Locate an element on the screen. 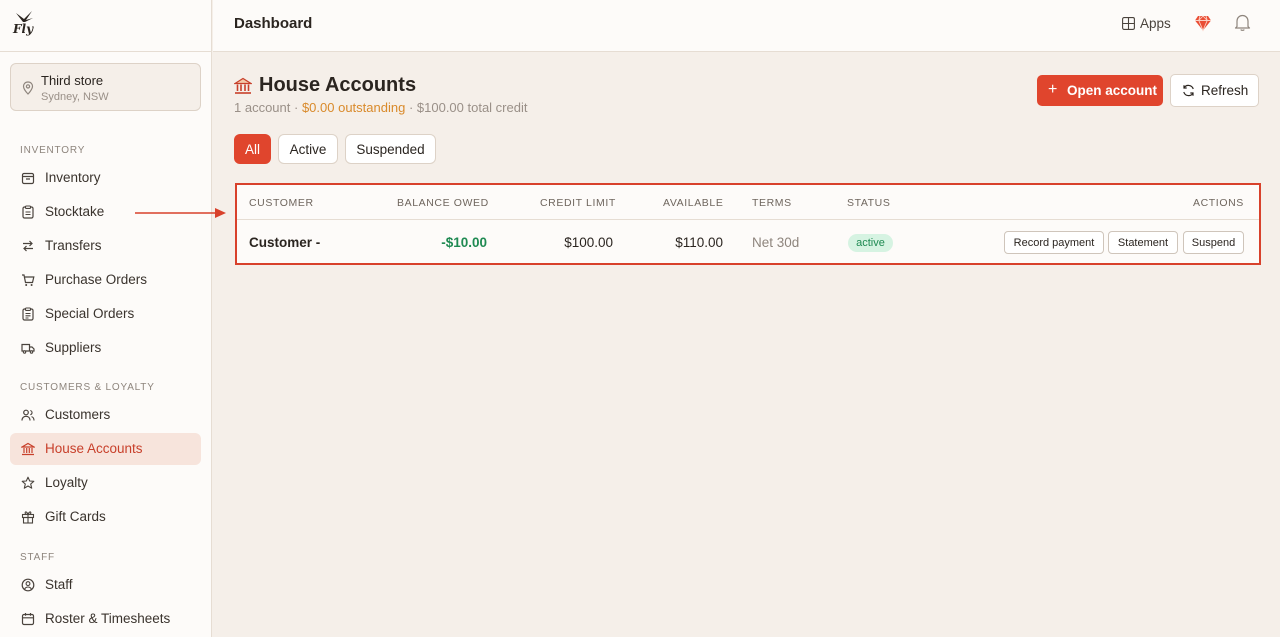  annotation-arrow is located at coordinates (180, 213).